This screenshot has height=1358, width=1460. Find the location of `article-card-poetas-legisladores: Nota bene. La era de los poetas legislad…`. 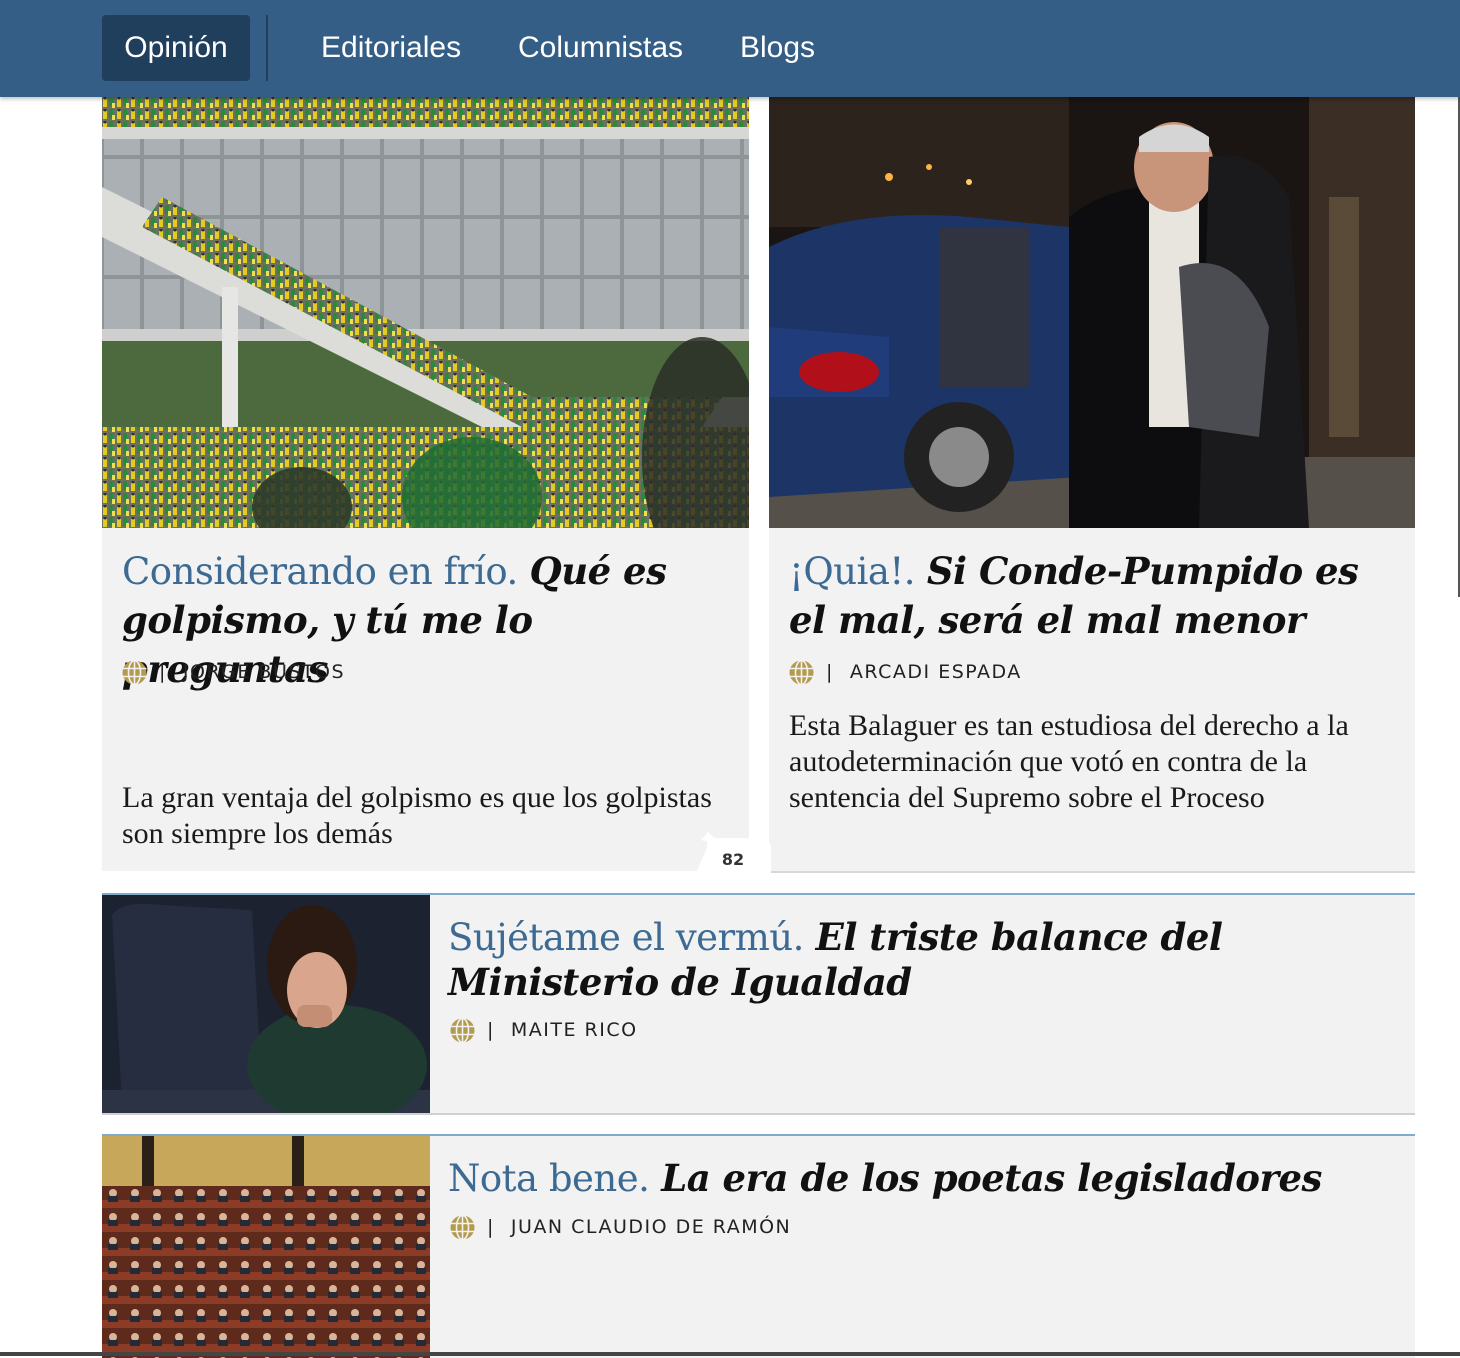

article-card-poetas-legisladores: Nota bene. La era de los poetas legislad… is located at coordinates (758, 1246).